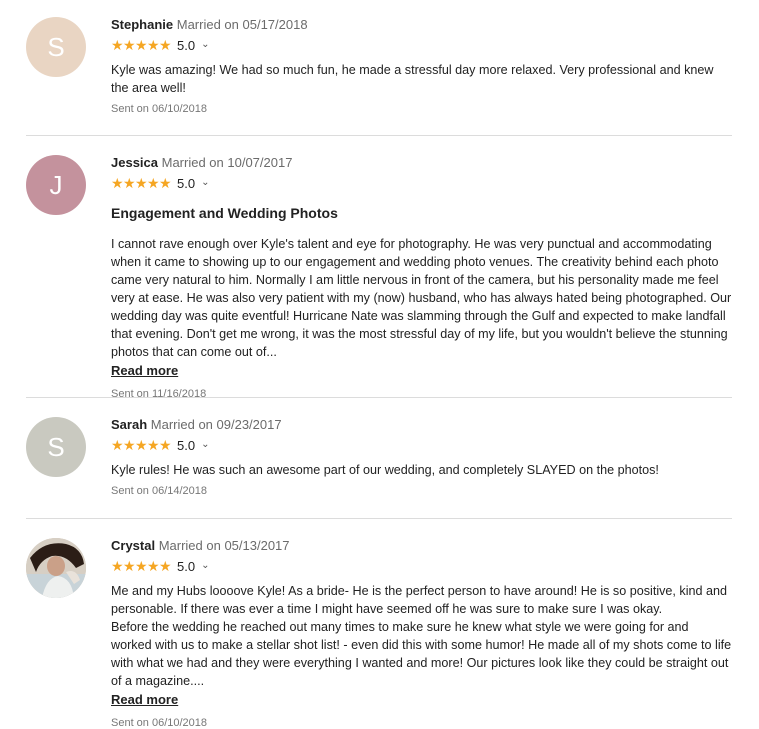  What do you see at coordinates (224, 213) in the screenshot?
I see `review-title: Engagement and Wedding Photos` at bounding box center [224, 213].